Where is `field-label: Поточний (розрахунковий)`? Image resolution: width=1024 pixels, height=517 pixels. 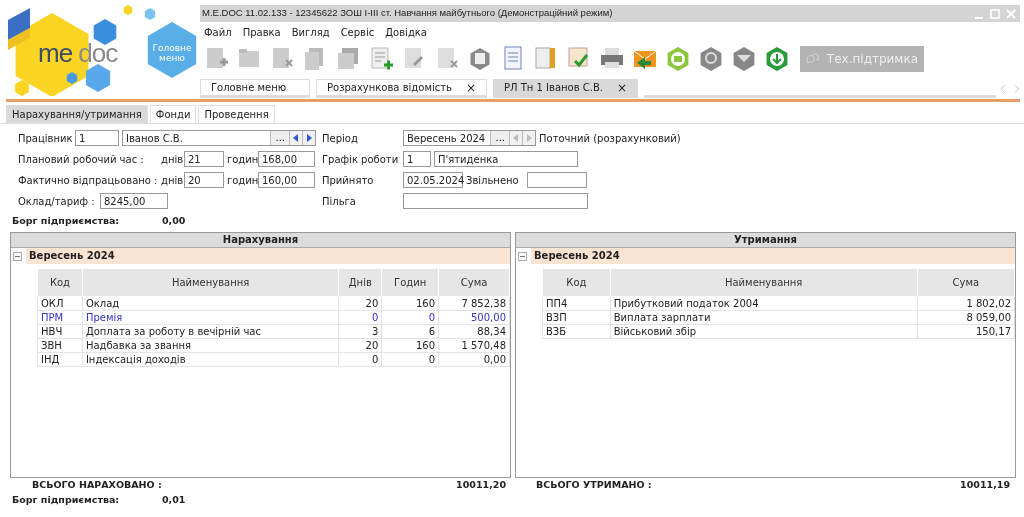 field-label: Поточний (розрахунковий) is located at coordinates (610, 138).